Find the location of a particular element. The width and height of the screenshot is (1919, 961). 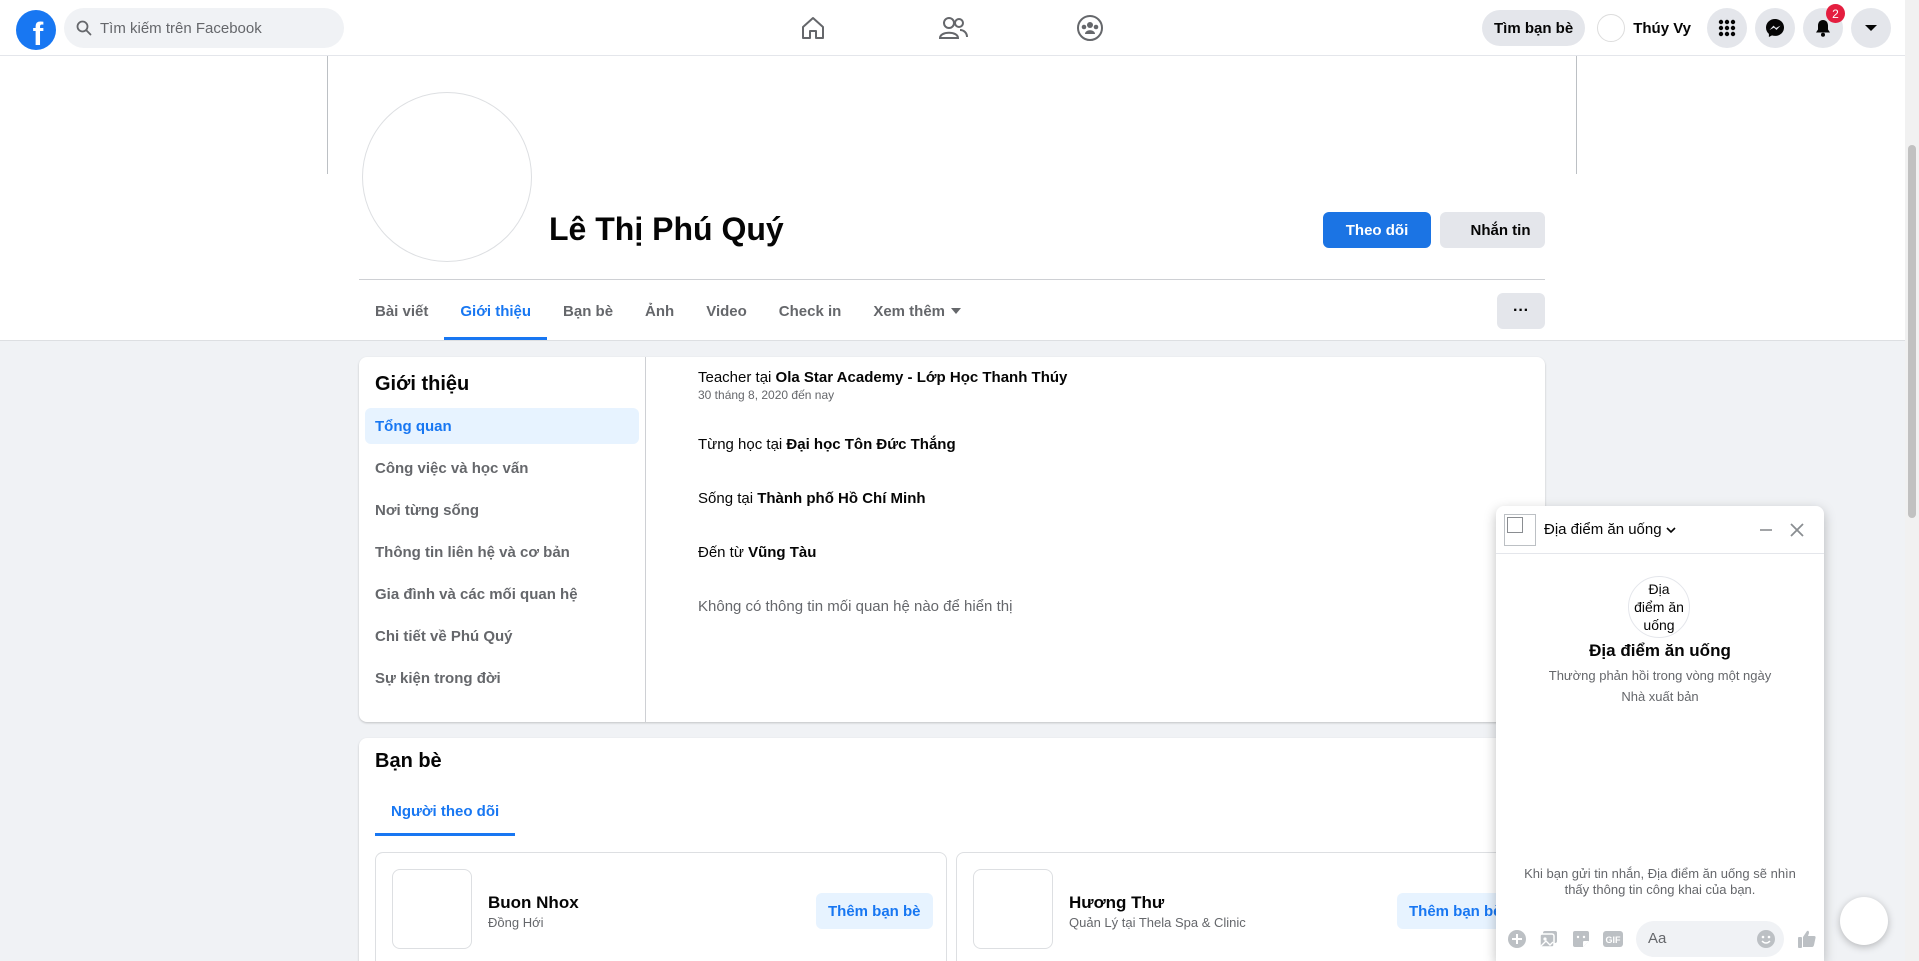

chat-page-title: Địa điểm ăn uống is located at coordinates (1660, 650).